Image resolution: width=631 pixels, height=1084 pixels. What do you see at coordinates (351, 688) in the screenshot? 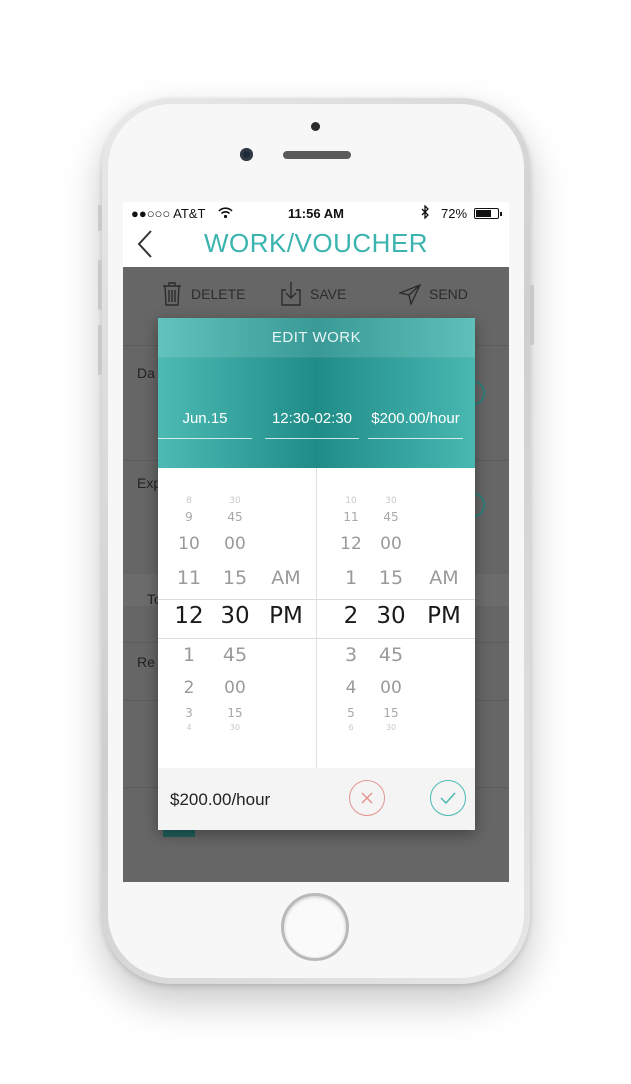
I see `picker-hours-end: 4` at bounding box center [351, 688].